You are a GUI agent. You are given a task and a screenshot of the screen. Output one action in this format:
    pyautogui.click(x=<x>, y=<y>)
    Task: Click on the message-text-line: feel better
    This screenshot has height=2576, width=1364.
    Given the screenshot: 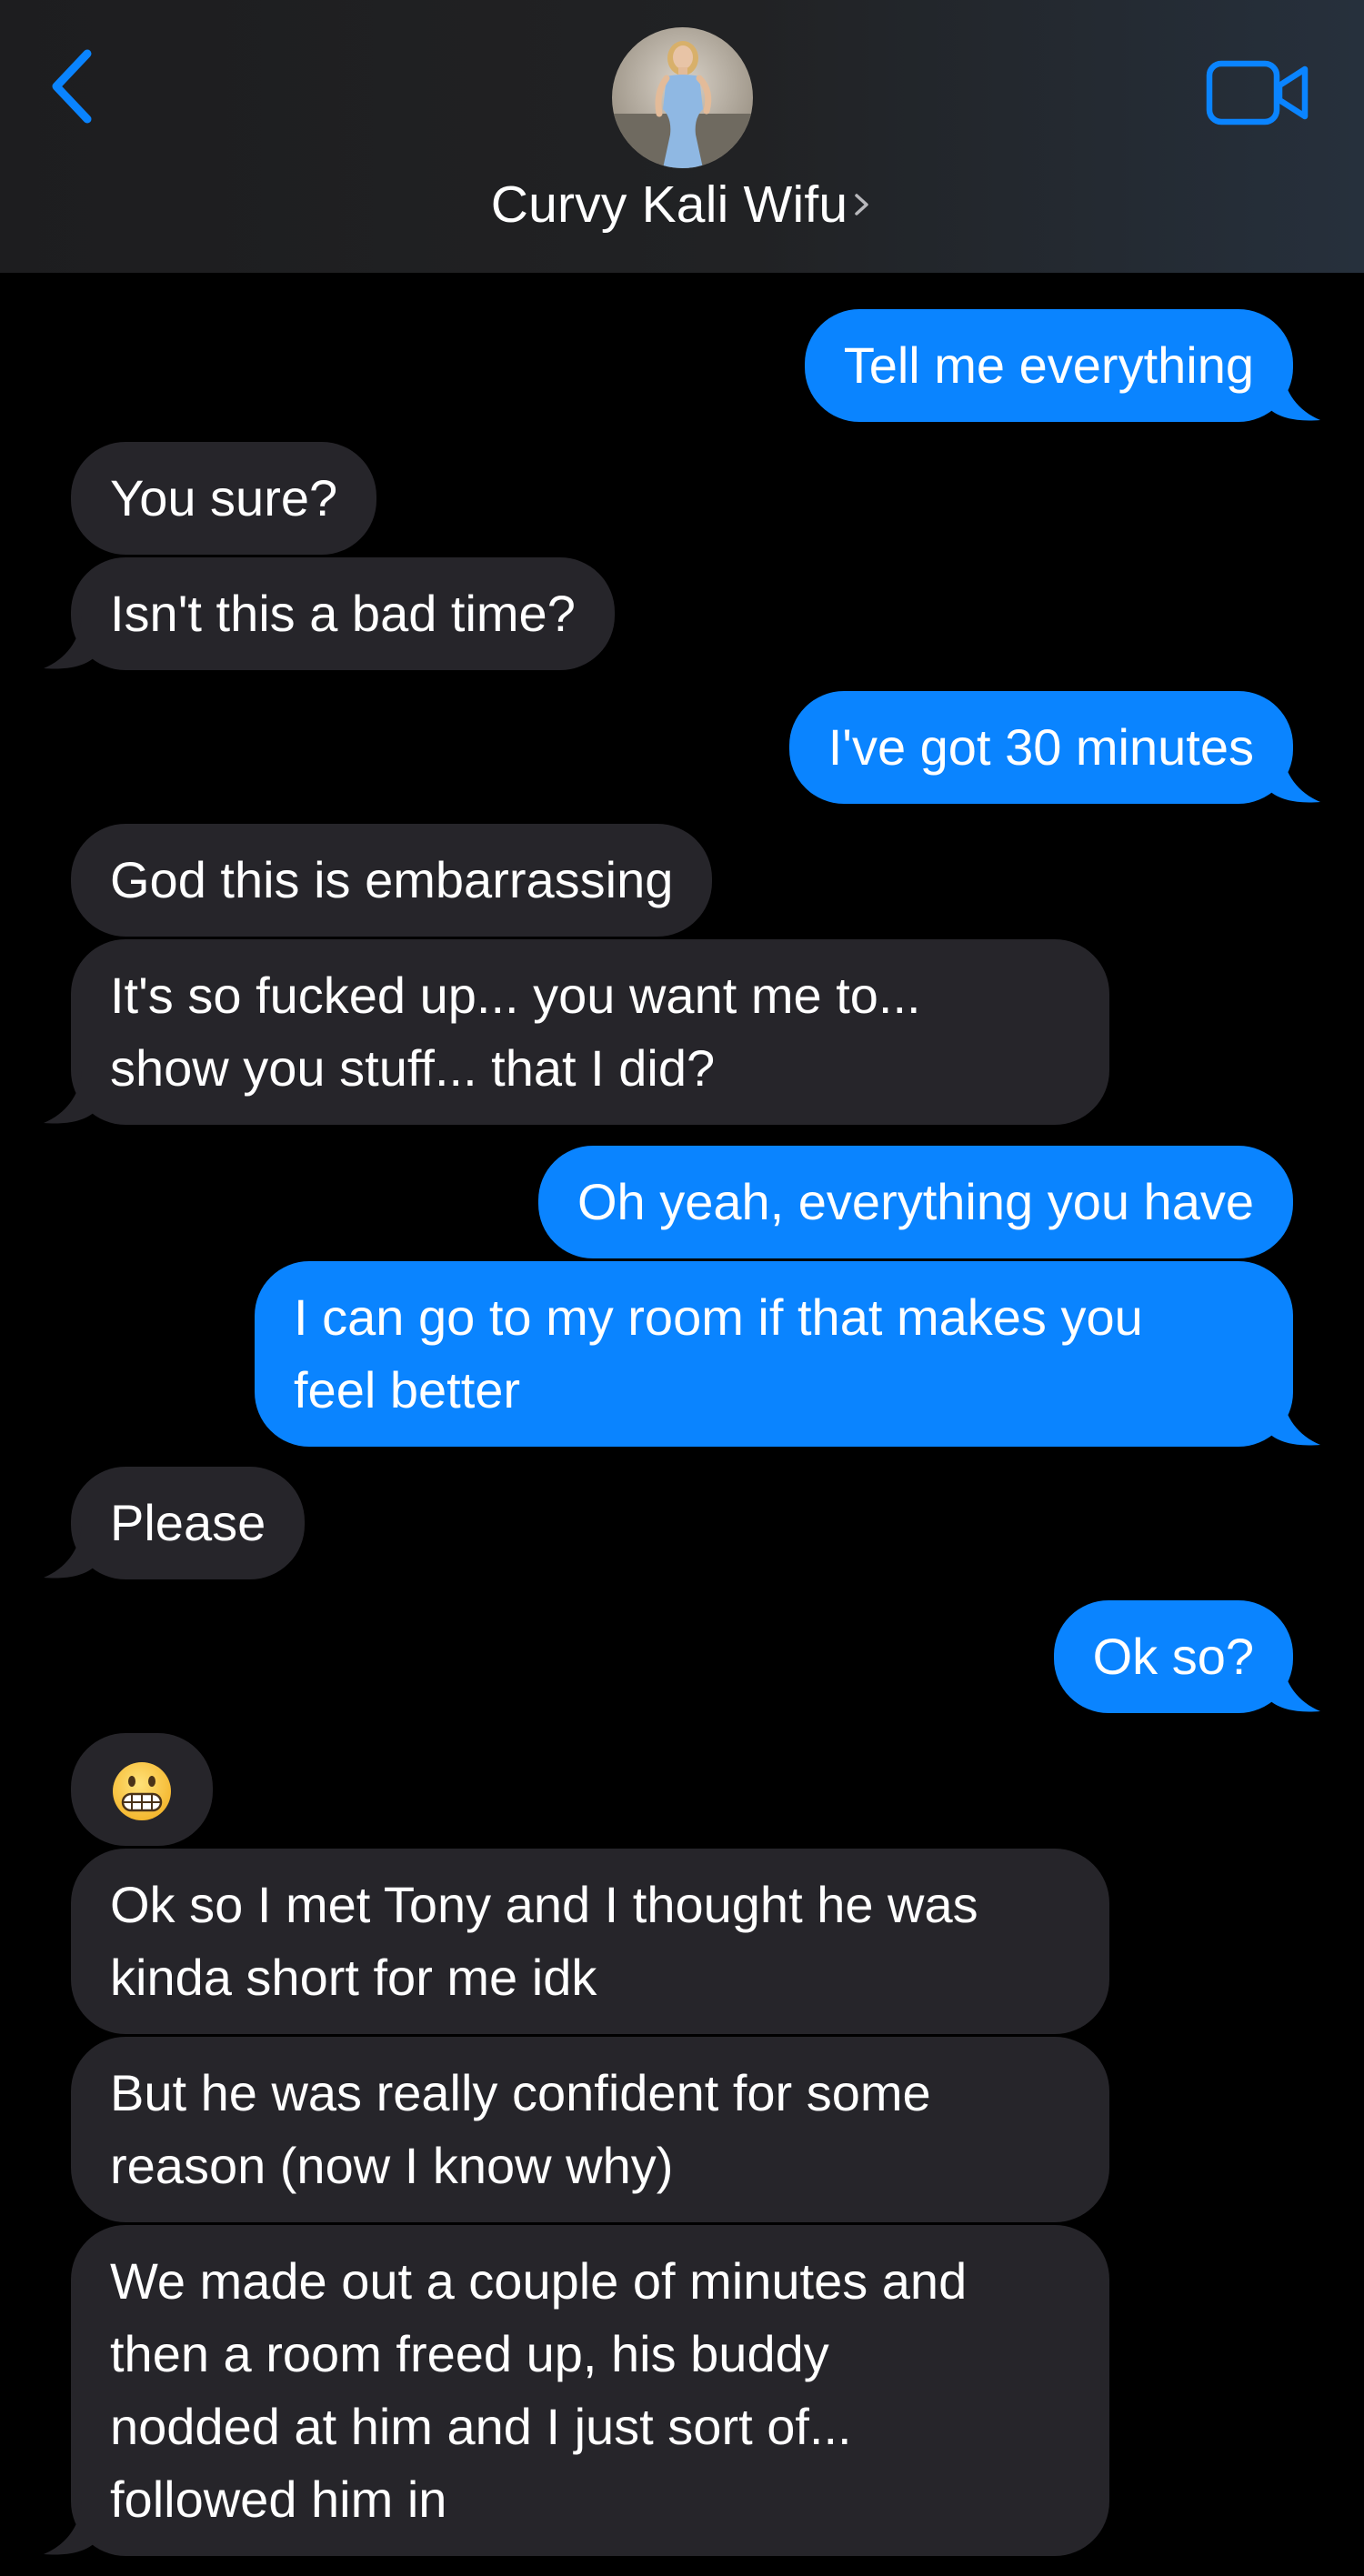 What is the action you would take?
    pyautogui.click(x=407, y=1389)
    